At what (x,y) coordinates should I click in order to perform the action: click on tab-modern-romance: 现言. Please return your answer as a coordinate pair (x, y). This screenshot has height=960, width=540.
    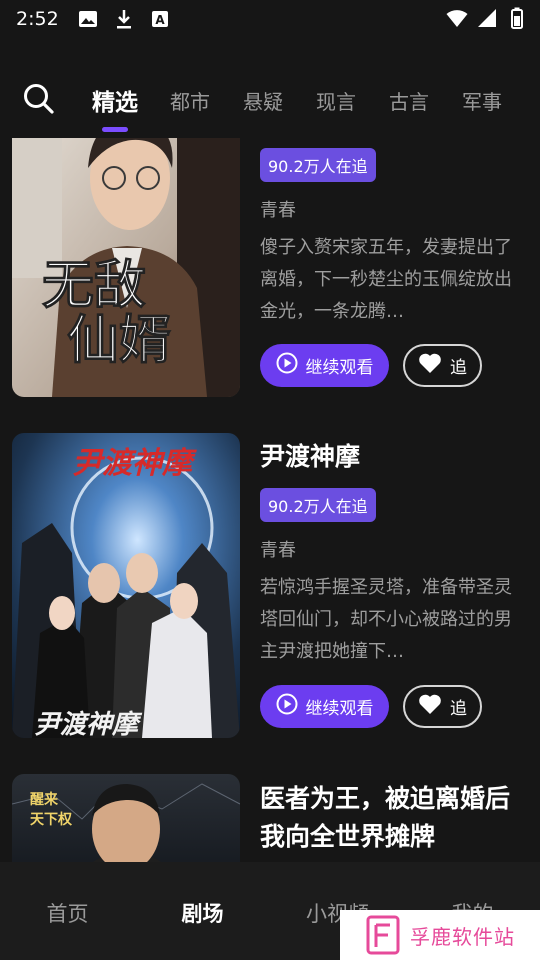
    Looking at the image, I should click on (336, 100).